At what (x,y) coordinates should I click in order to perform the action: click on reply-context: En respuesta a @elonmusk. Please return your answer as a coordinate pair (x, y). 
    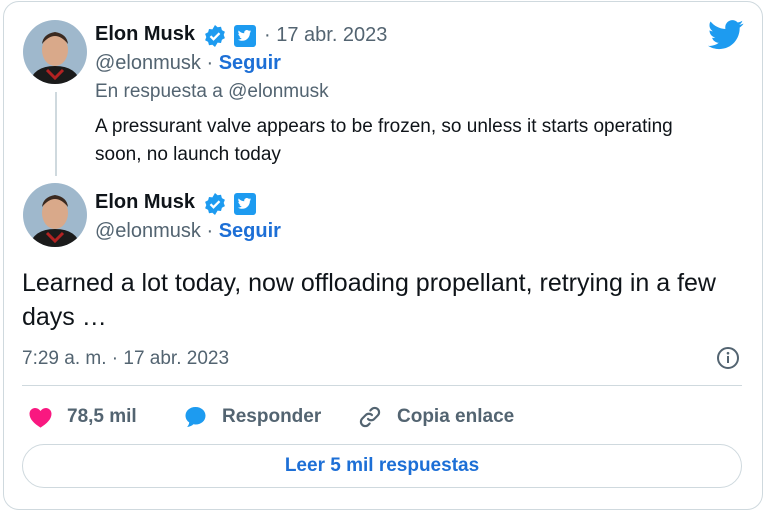
    Looking at the image, I should click on (212, 92).